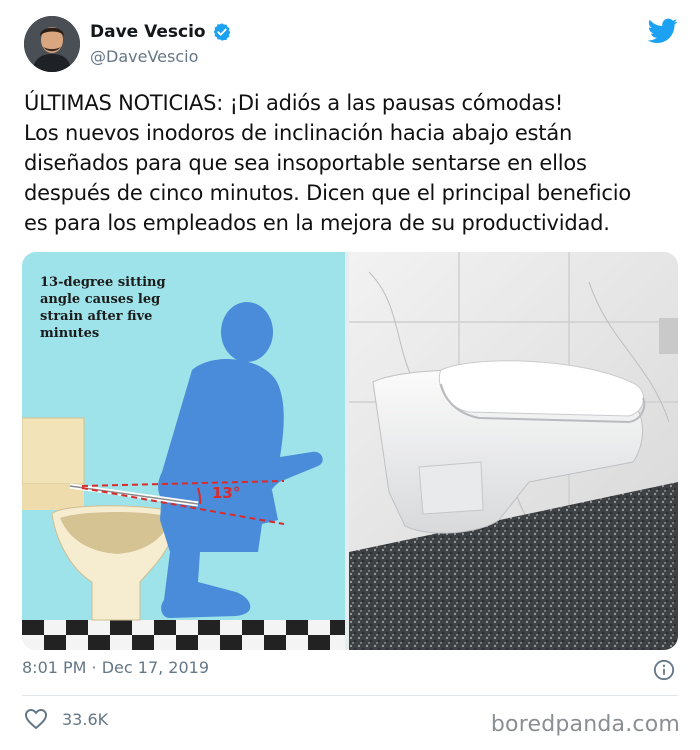  I want to click on avatar, so click(52, 44).